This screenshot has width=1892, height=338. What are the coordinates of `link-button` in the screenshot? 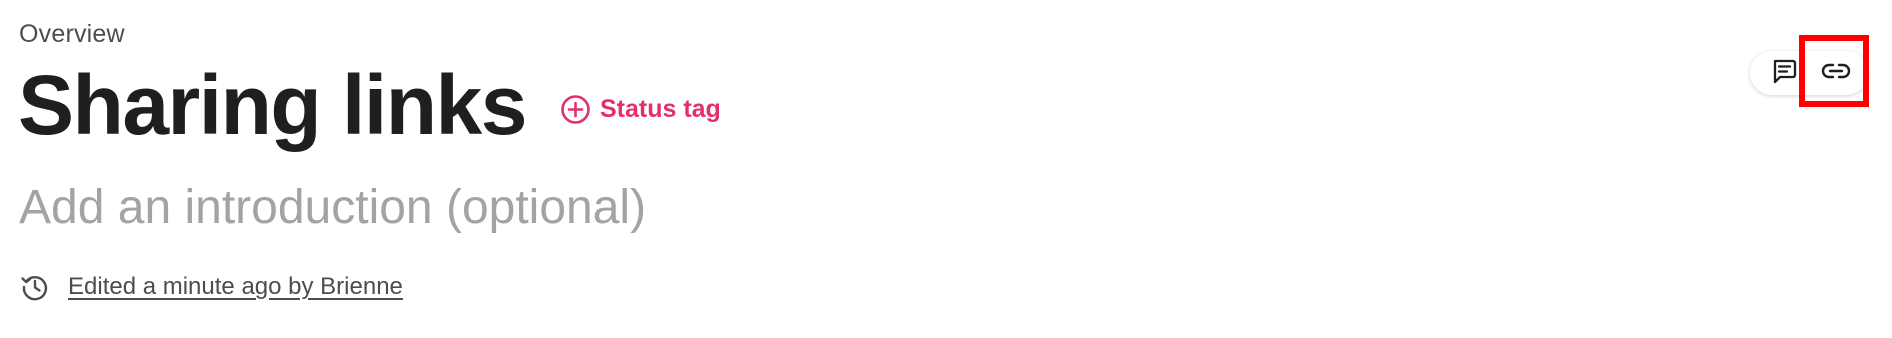 It's located at (1836, 73).